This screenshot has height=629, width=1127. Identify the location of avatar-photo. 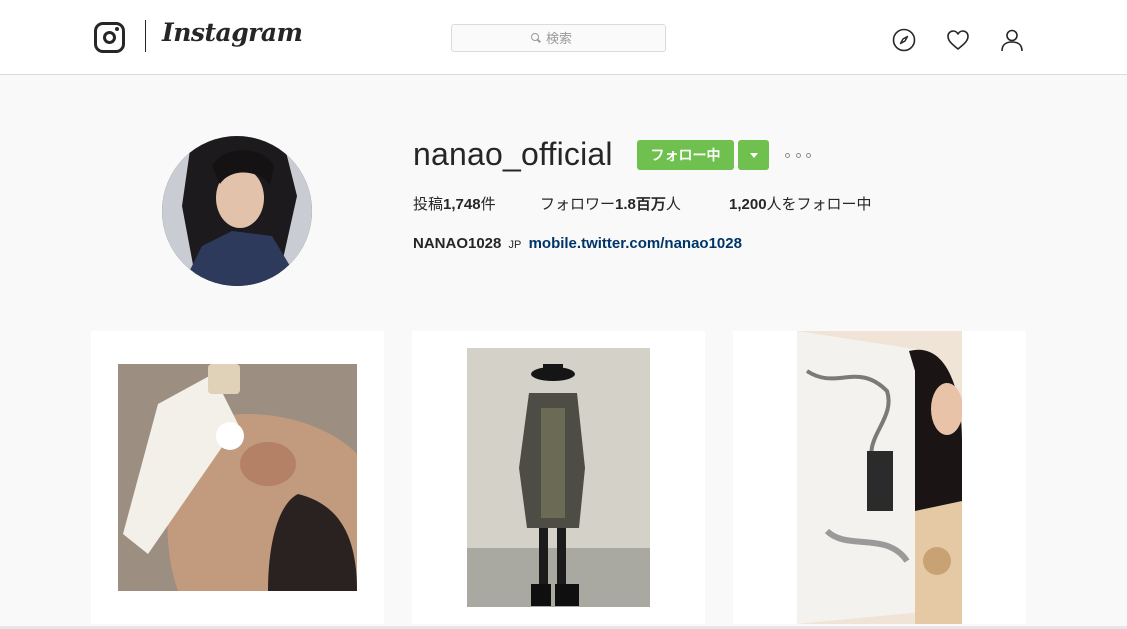
(237, 211).